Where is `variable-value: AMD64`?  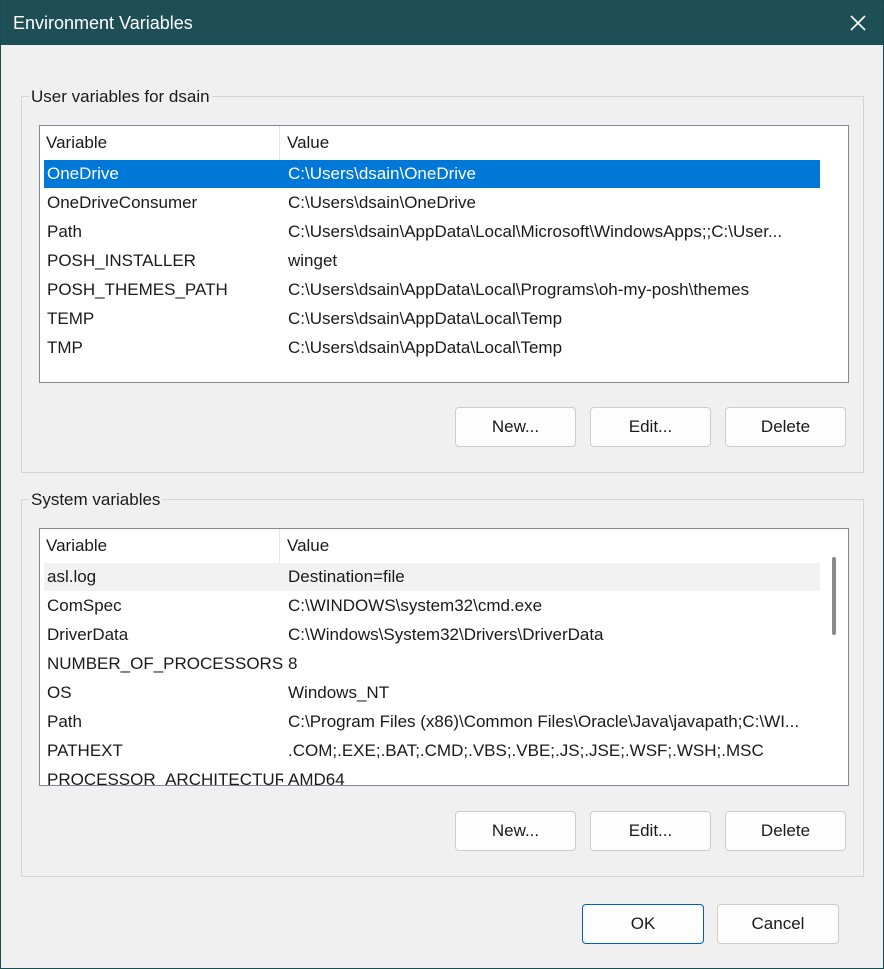 variable-value: AMD64 is located at coordinates (316, 778).